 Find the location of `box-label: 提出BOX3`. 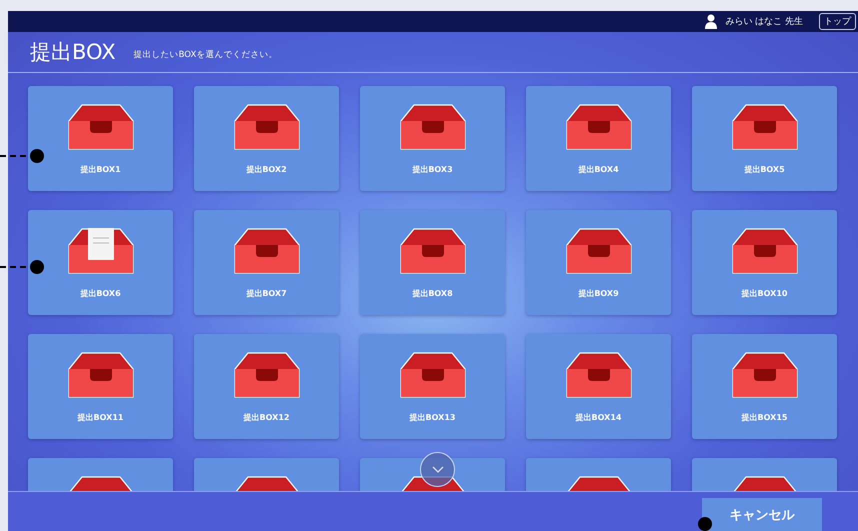

box-label: 提出BOX3 is located at coordinates (432, 169).